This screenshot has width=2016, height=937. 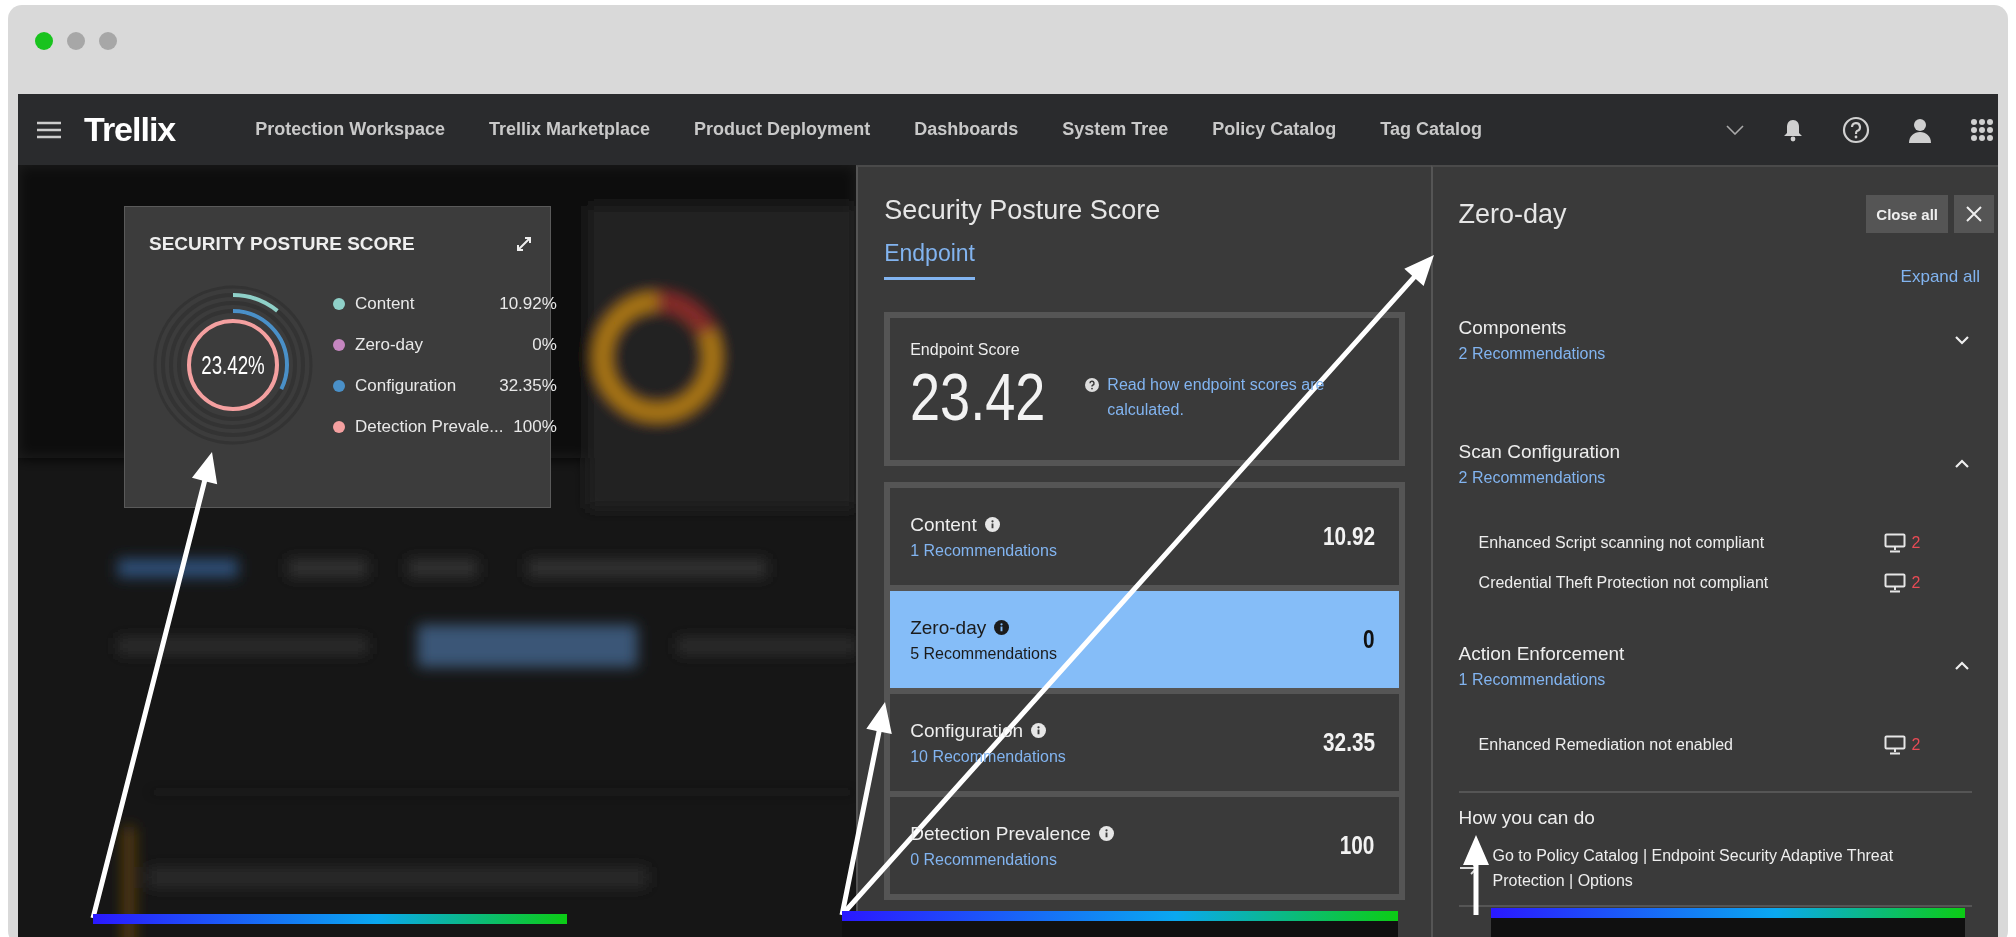 I want to click on nav-link: Tag Catalog, so click(x=1431, y=129).